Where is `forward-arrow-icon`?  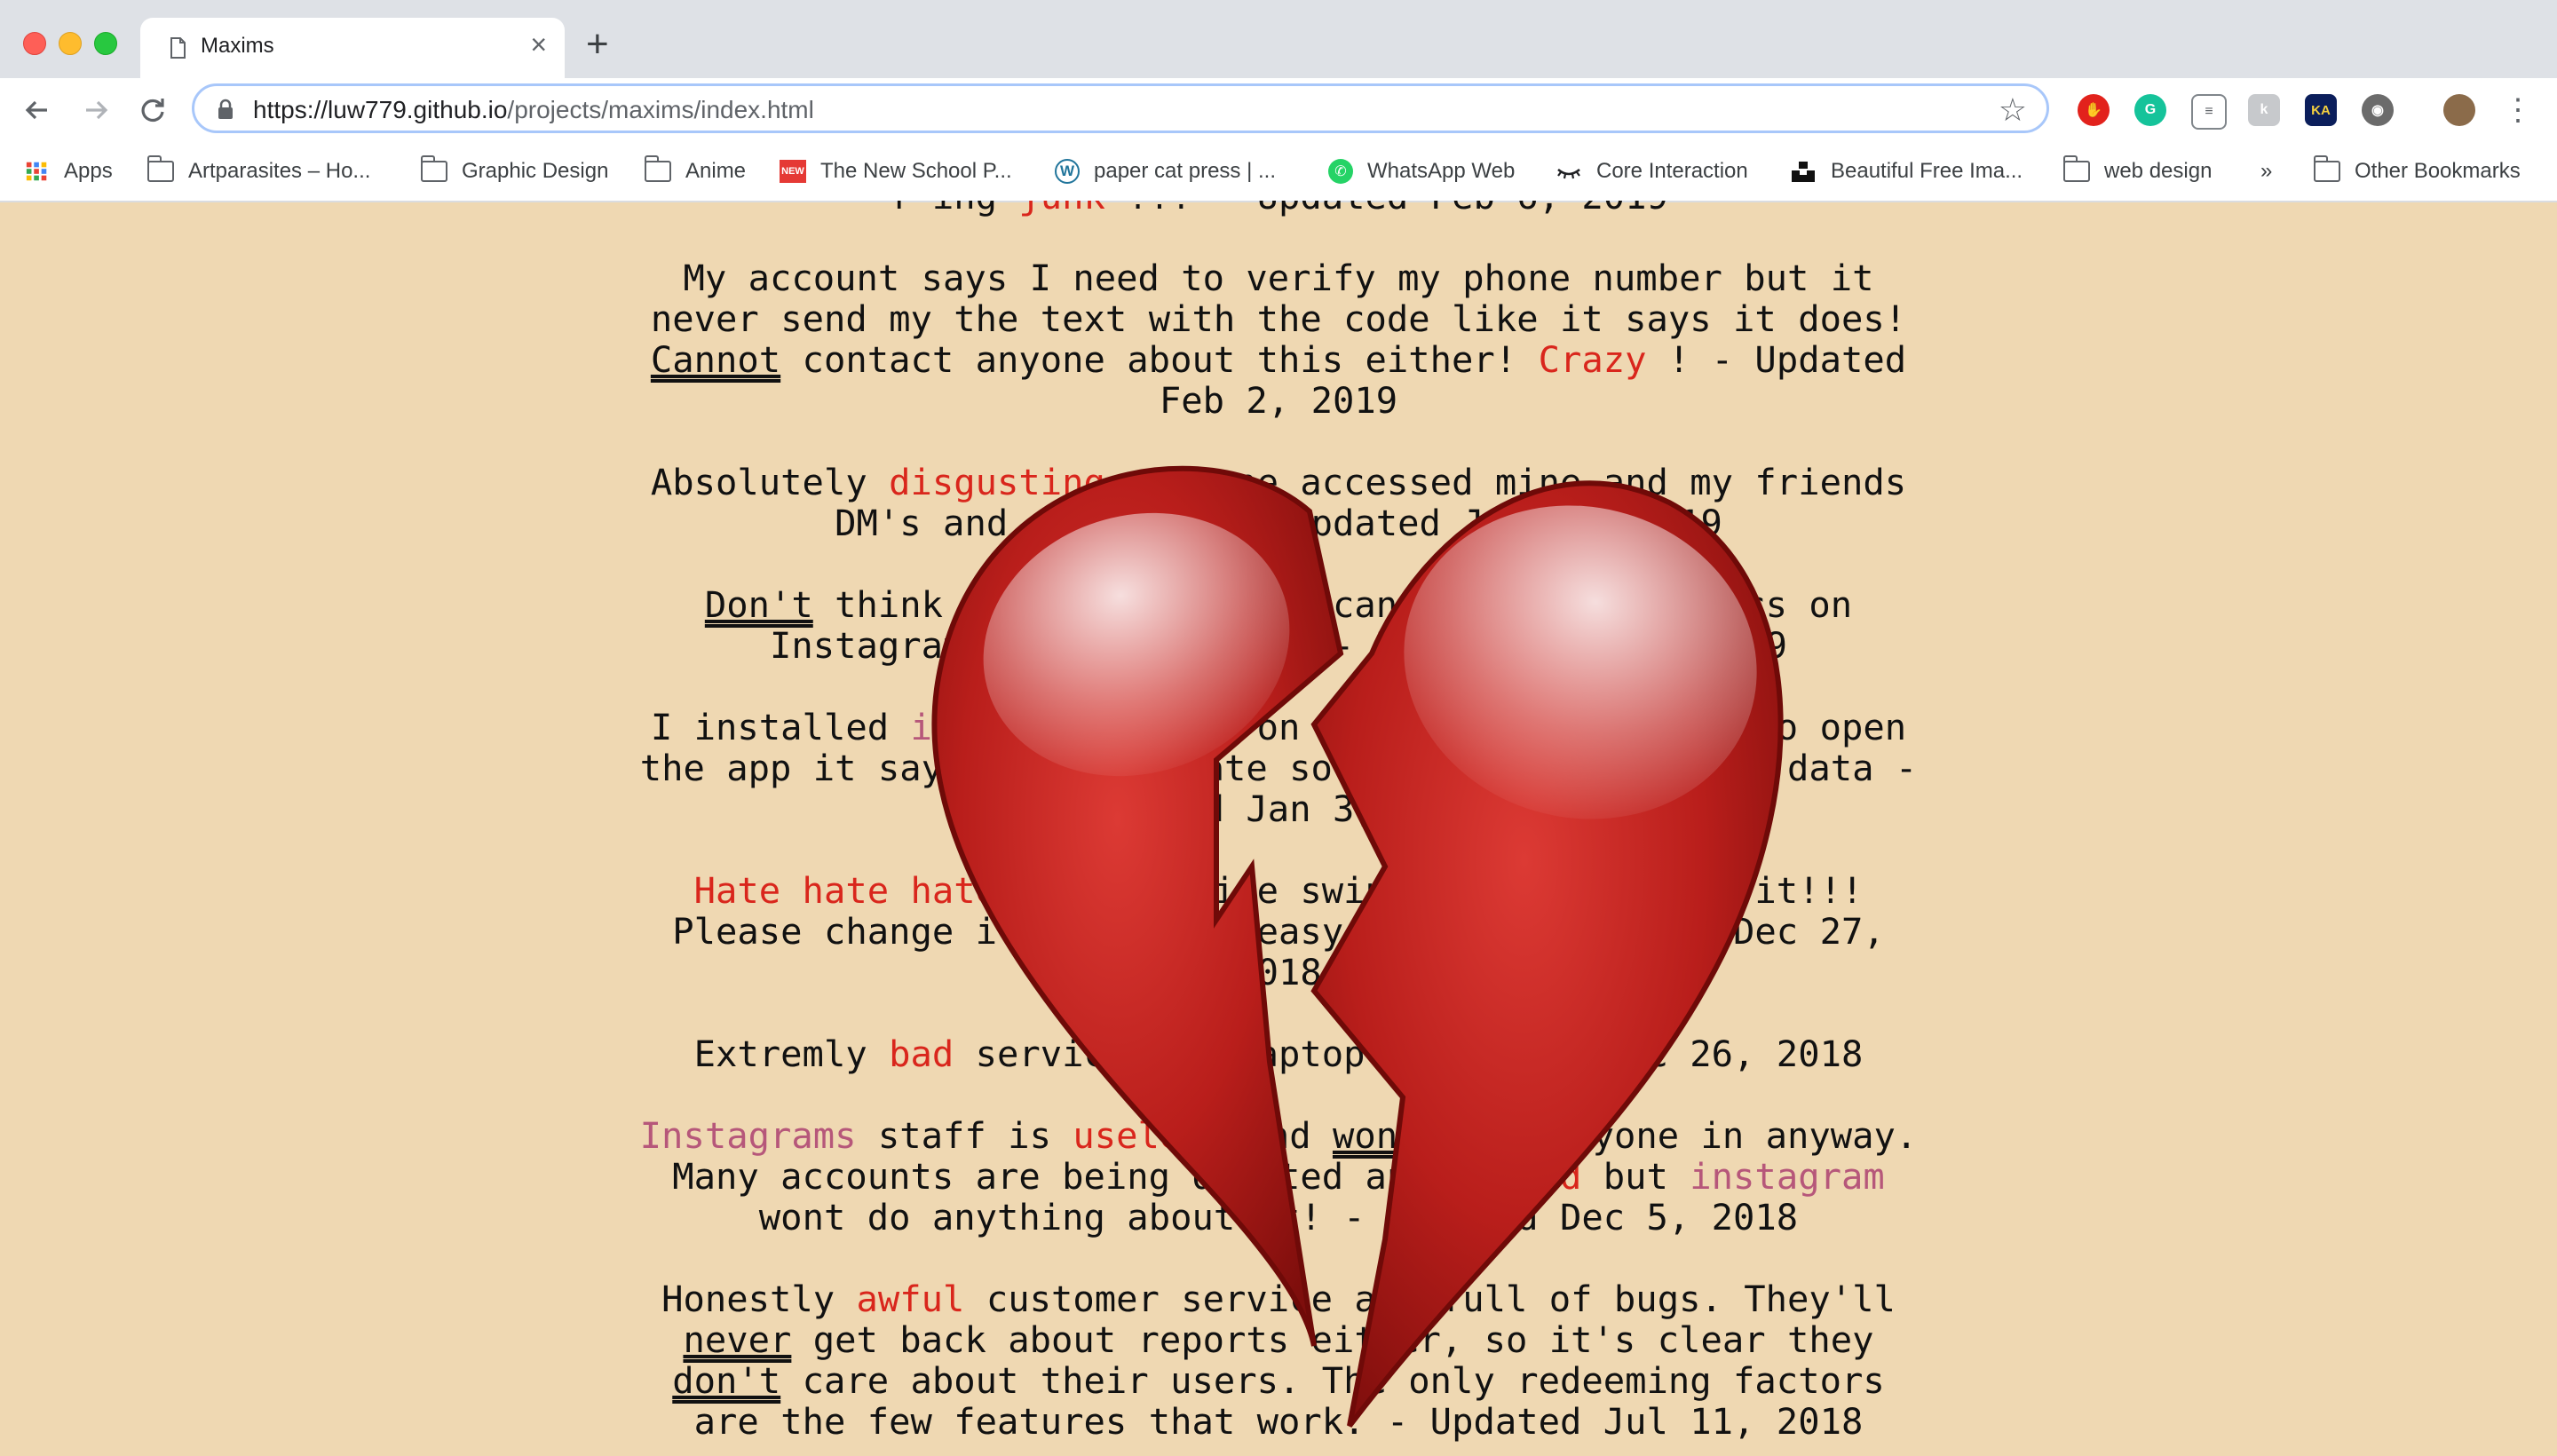
forward-arrow-icon is located at coordinates (96, 110).